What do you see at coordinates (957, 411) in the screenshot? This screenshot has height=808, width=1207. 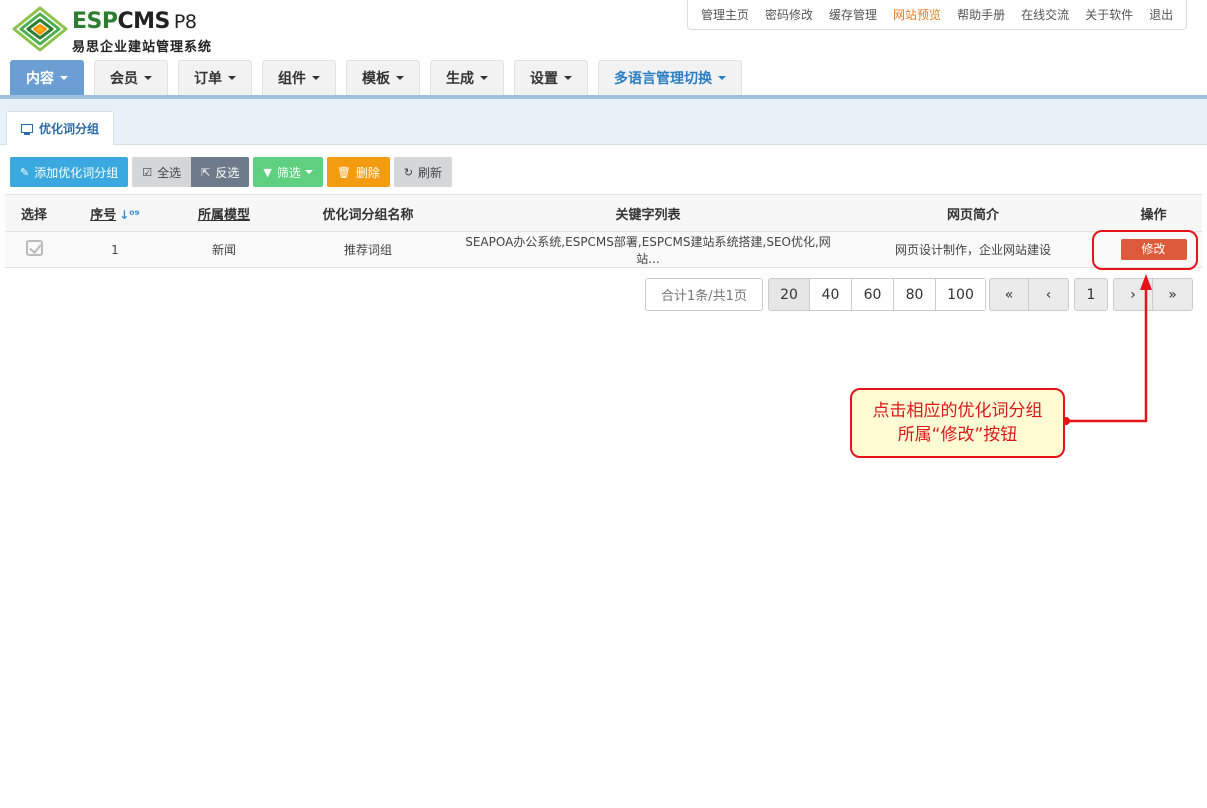 I see `annotation-line-1: 点击相应的优化词分组` at bounding box center [957, 411].